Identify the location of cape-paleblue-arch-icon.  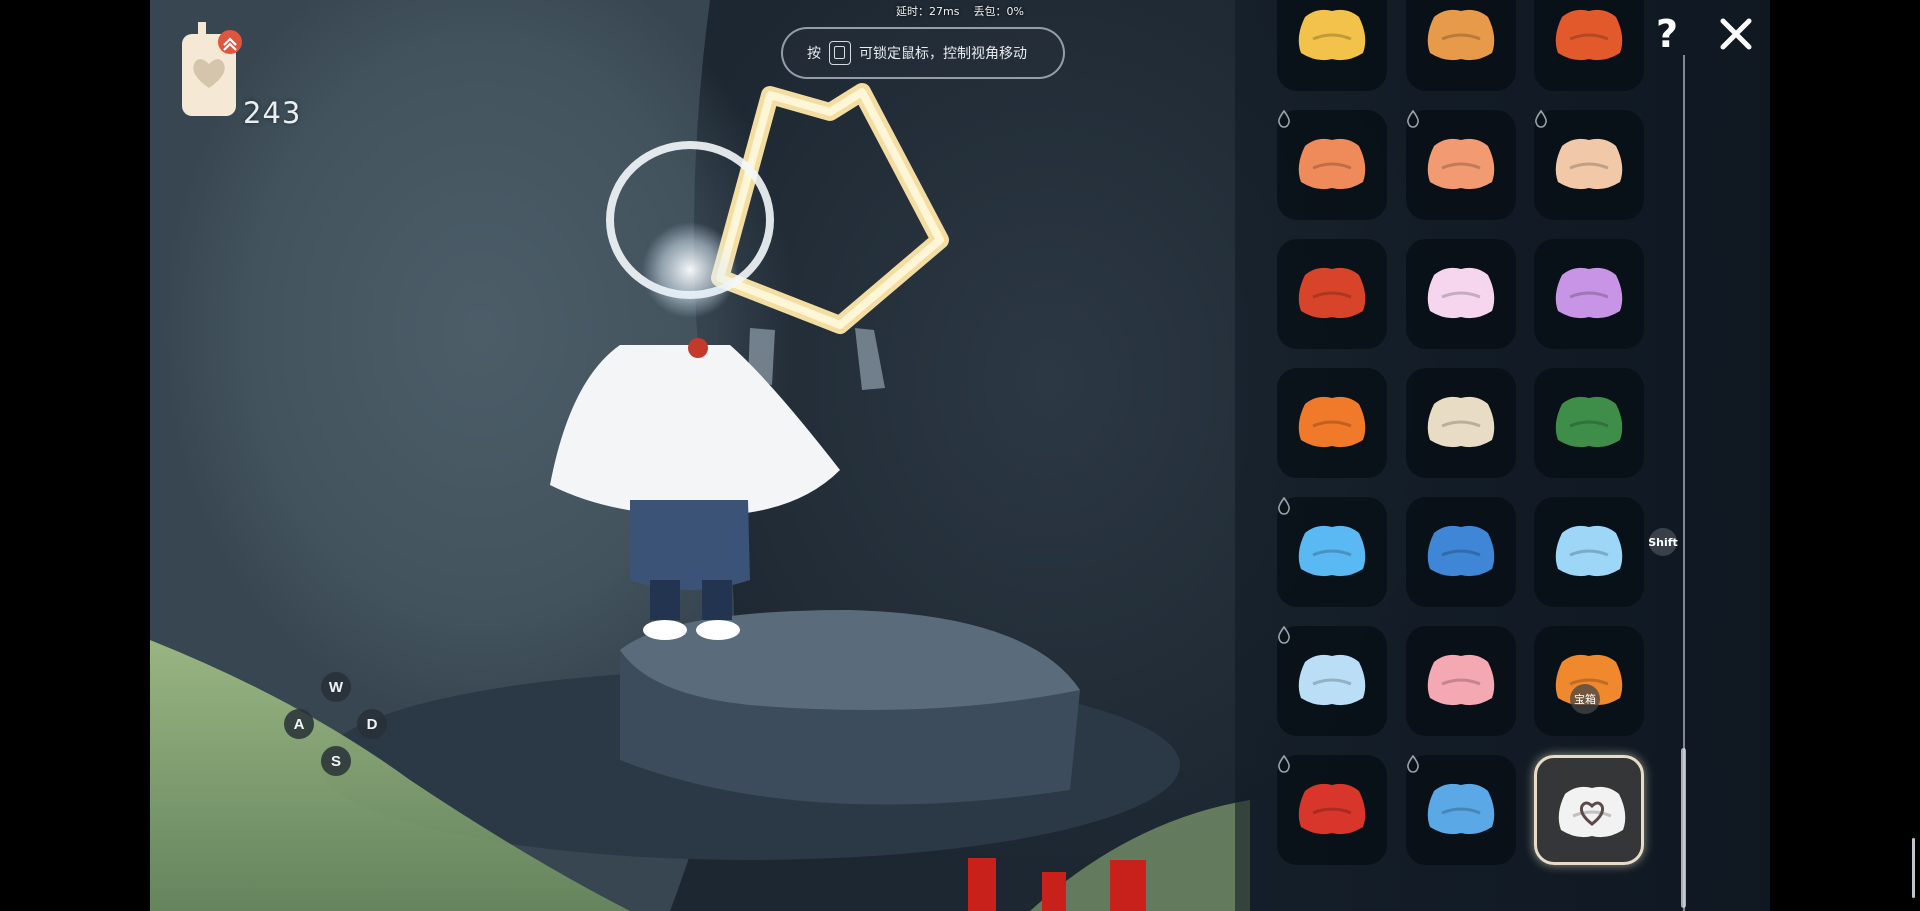
(1332, 680).